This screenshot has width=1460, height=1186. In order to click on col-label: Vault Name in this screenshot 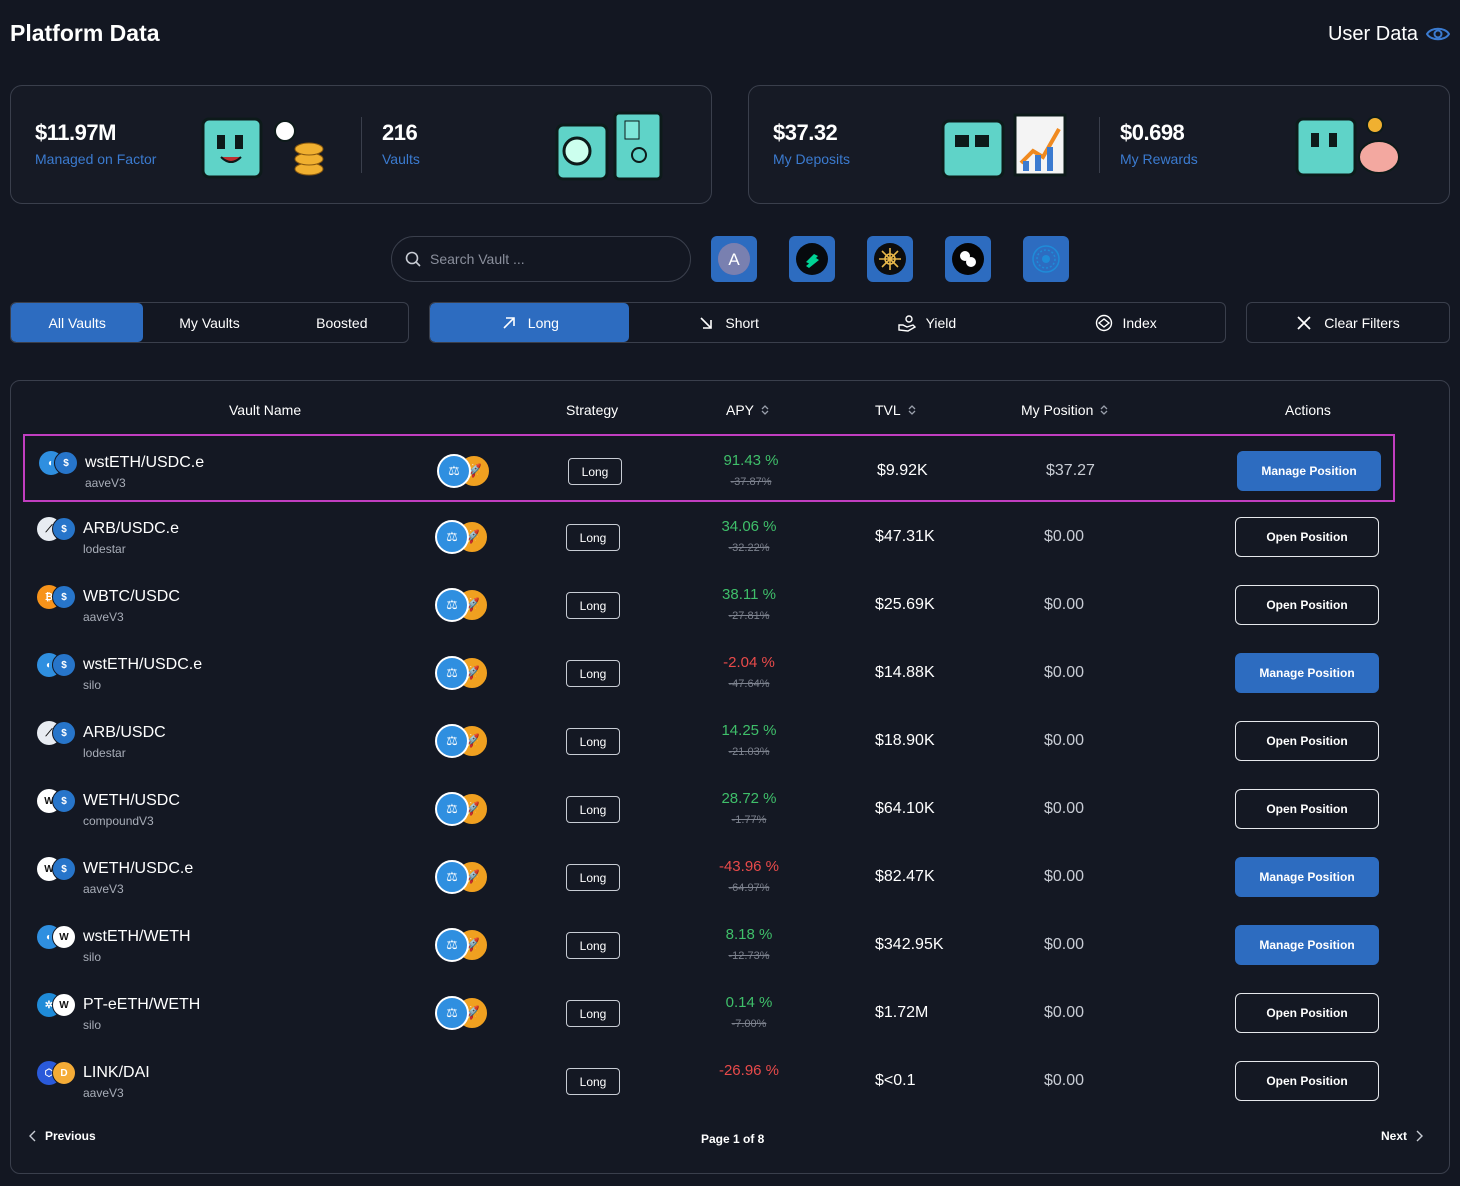, I will do `click(265, 410)`.